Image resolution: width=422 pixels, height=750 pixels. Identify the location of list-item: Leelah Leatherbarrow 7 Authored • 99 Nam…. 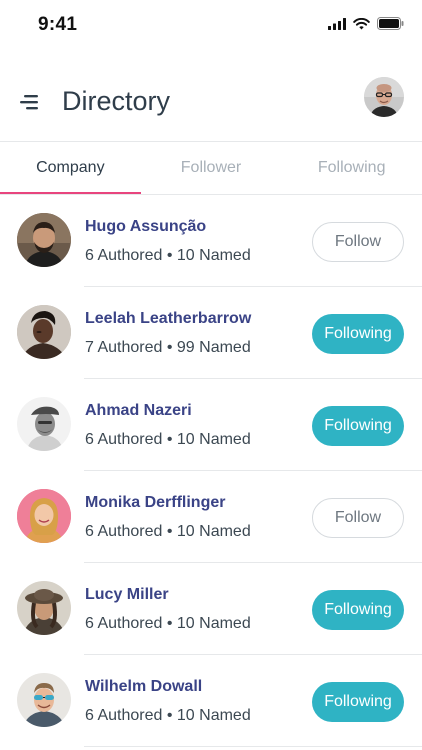
(211, 333).